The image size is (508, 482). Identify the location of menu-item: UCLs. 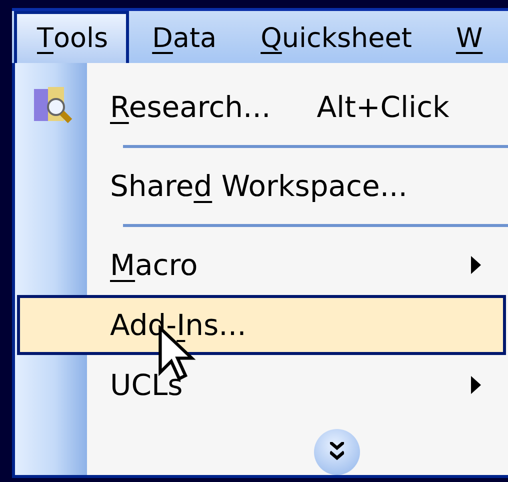
(261, 385).